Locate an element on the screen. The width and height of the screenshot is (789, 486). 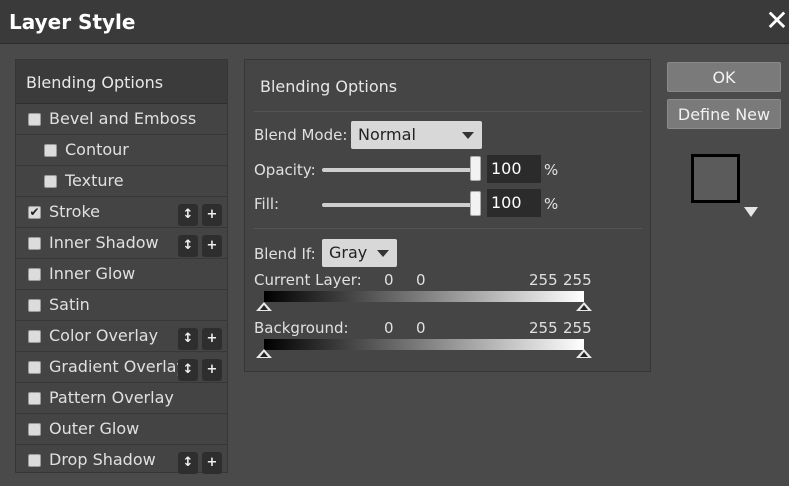
sidebar-item-inner-shadow: Inner Shadow ↕ + is located at coordinates (121, 243).